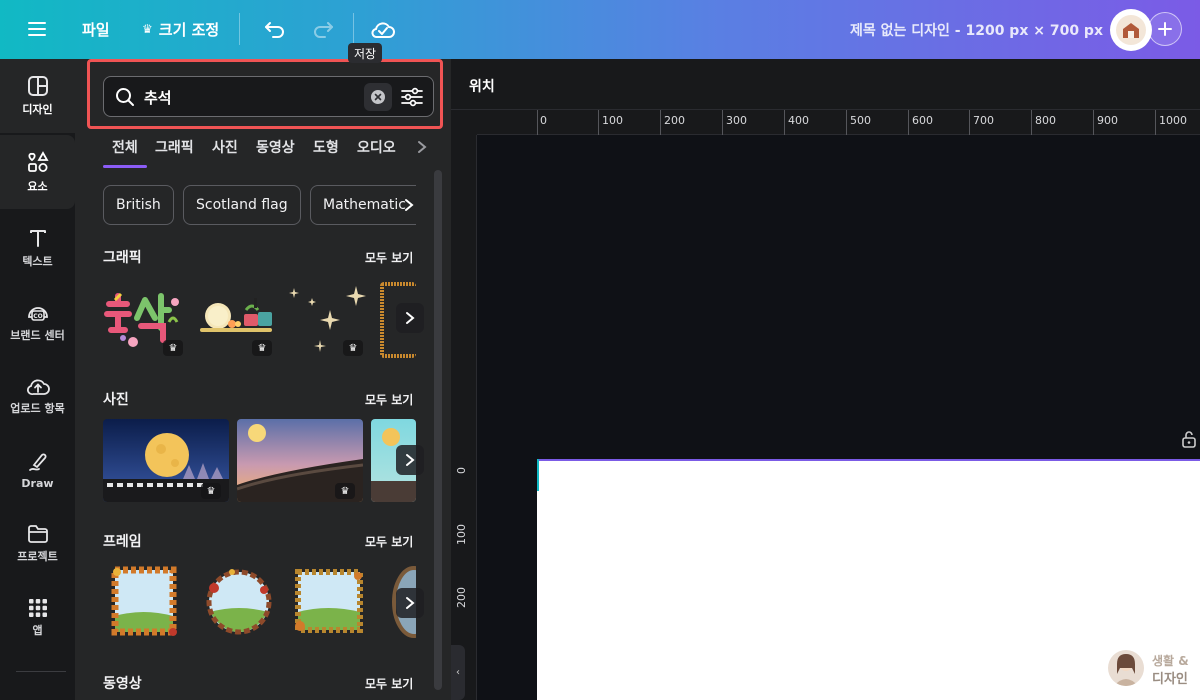 The image size is (1200, 700). What do you see at coordinates (225, 147) in the screenshot?
I see `tab-photos: 사진` at bounding box center [225, 147].